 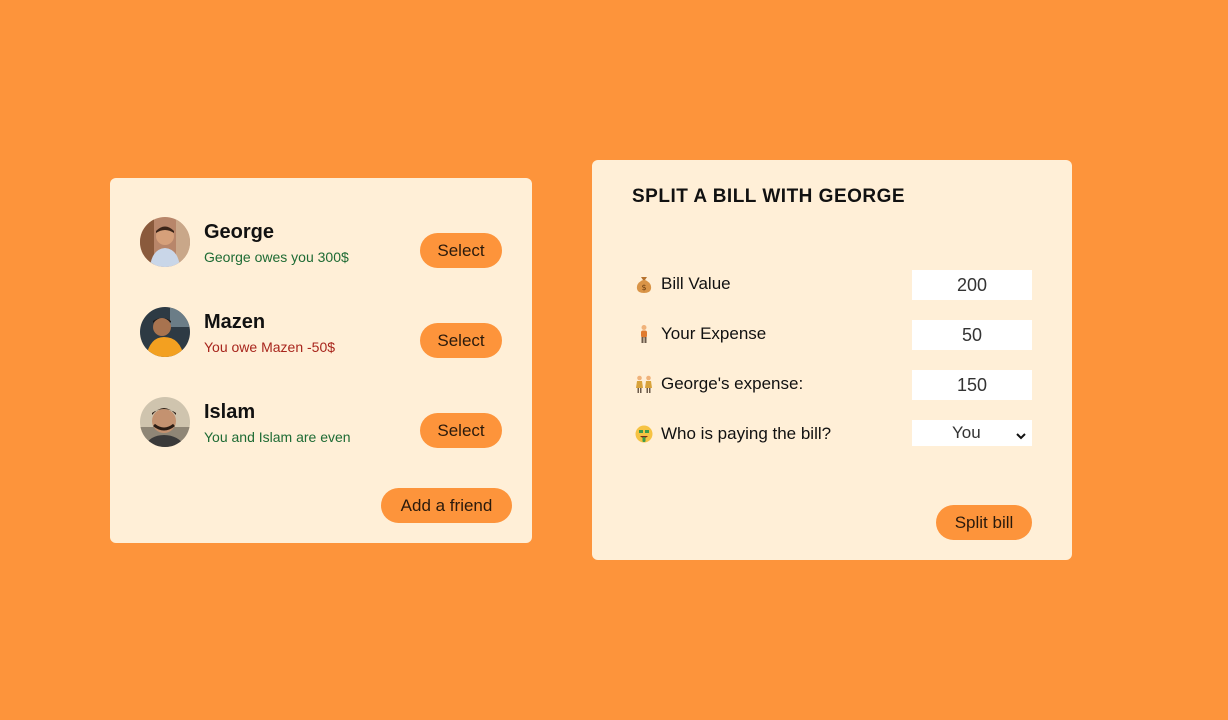 I want to click on payer-row: Who is paying the bill? You, so click(x=833, y=435).